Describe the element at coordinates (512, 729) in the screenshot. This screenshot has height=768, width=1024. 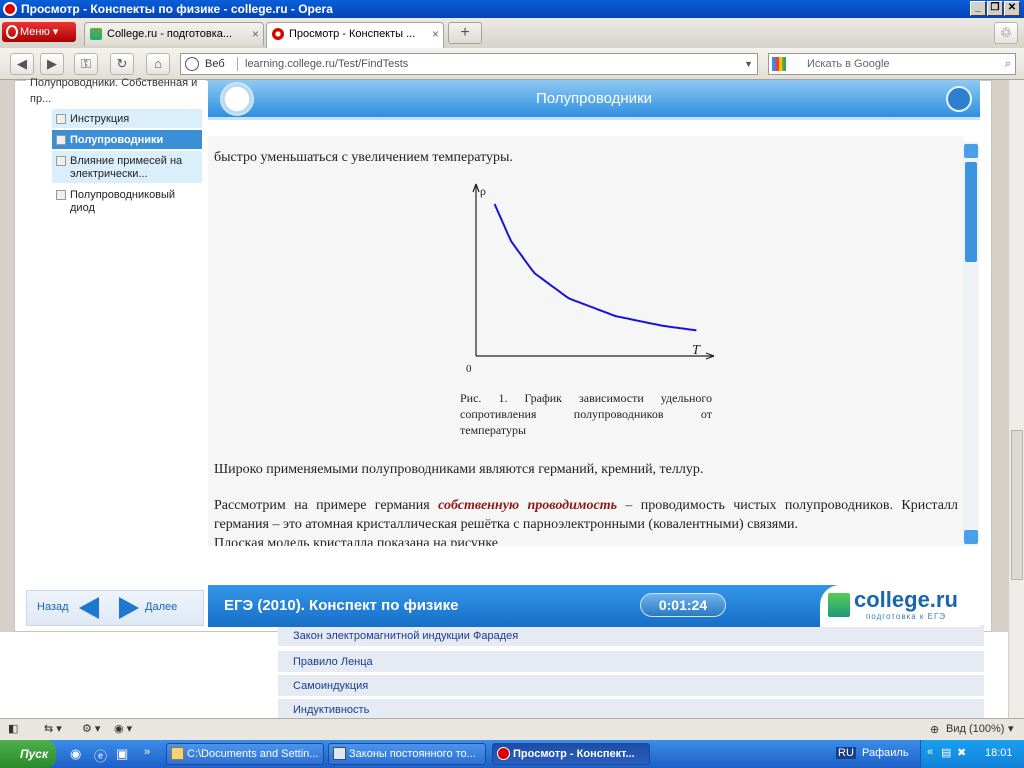
I see `status-bar: ◧ ⇆ ▾ ⚙ ▾ ◉ ▾ ⊕ Вид (100%) ▾` at that location.